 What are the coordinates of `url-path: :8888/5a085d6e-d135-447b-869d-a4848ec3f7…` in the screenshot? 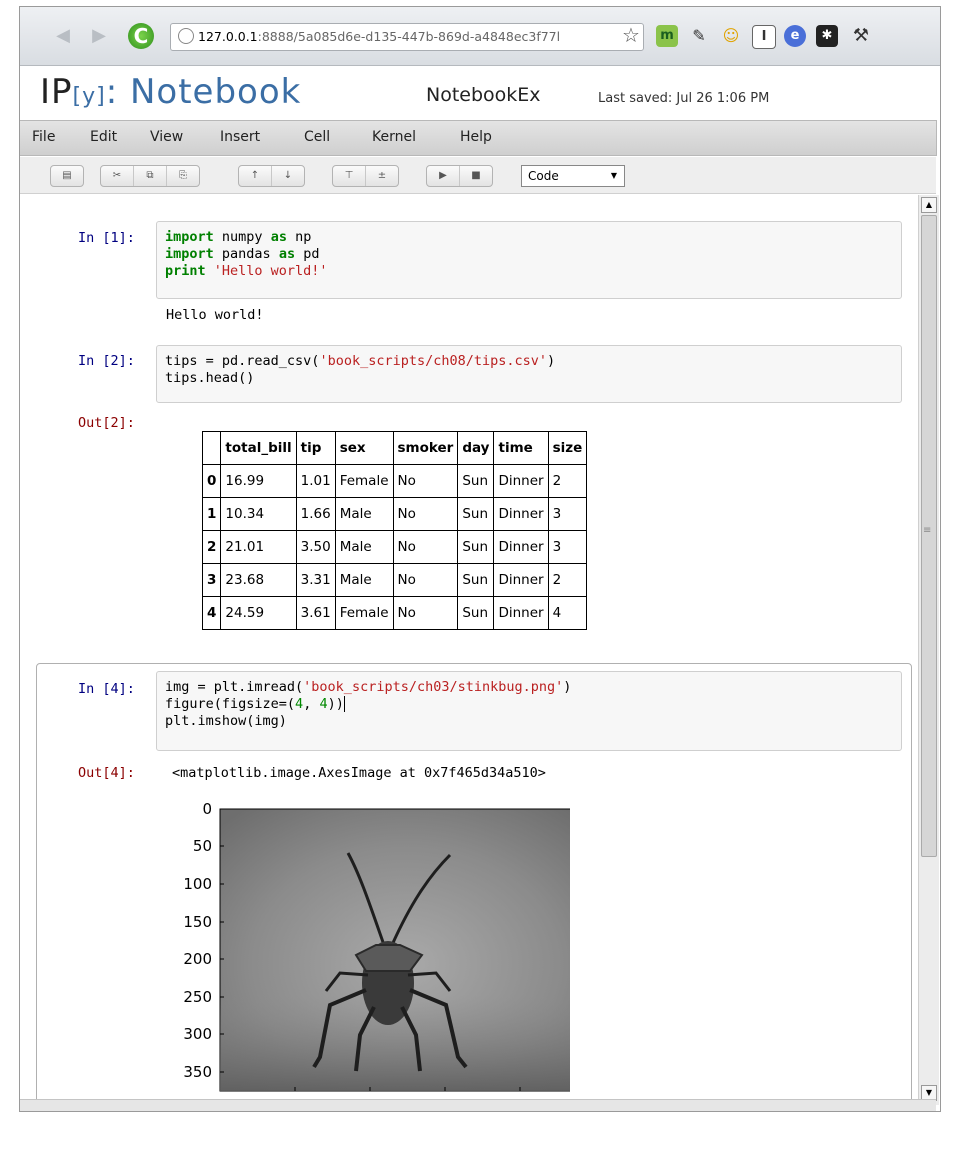 It's located at (409, 36).